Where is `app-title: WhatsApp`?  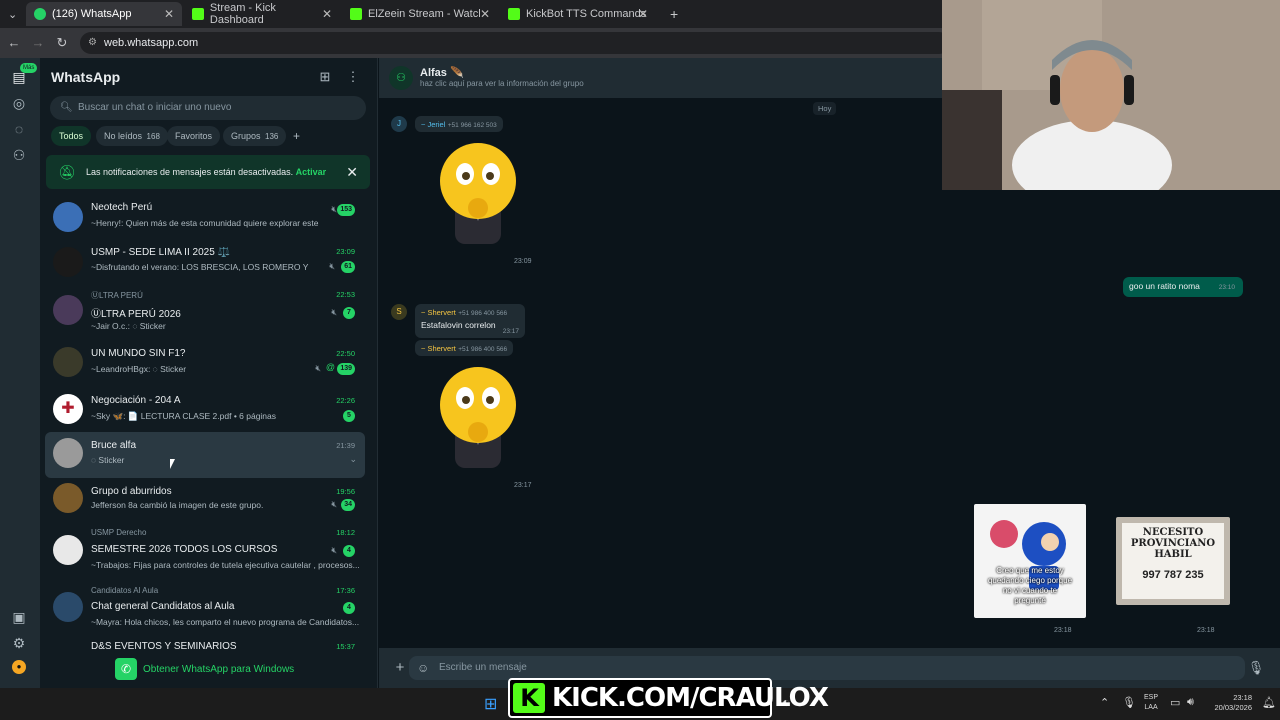 app-title: WhatsApp is located at coordinates (86, 77).